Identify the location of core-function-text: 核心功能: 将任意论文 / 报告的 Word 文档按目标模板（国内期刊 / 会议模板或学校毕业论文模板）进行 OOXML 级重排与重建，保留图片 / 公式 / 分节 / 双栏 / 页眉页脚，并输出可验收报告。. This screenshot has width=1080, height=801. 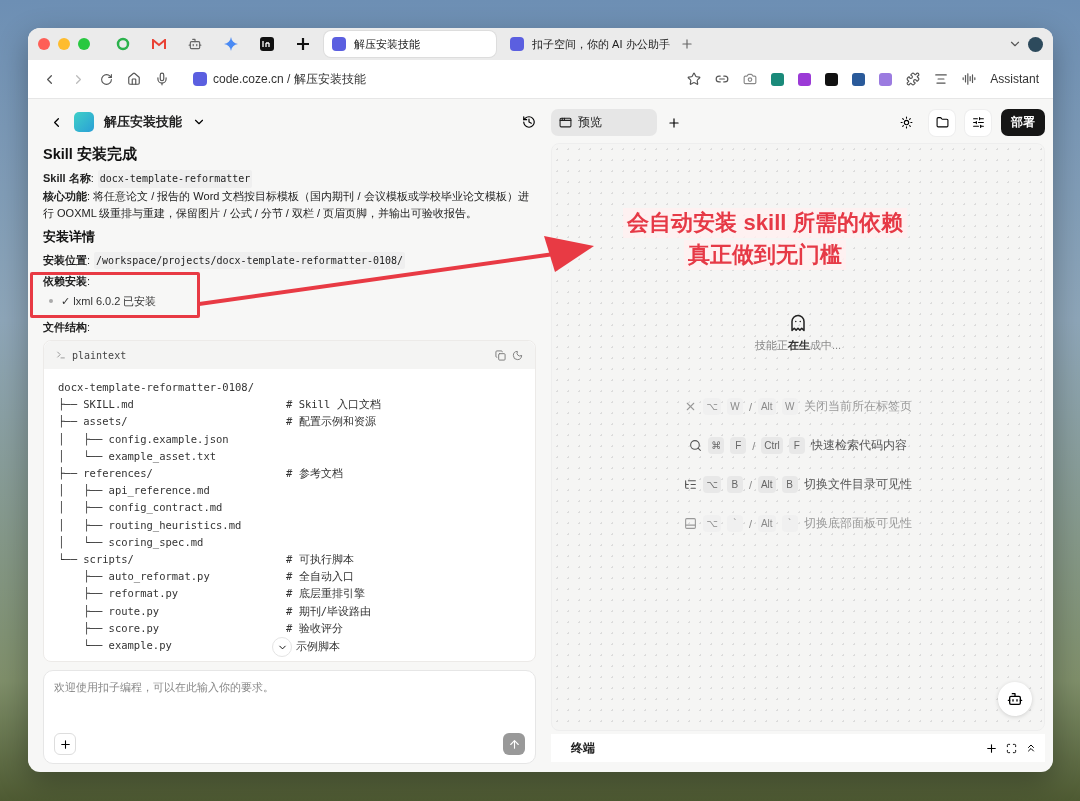
(286, 204).